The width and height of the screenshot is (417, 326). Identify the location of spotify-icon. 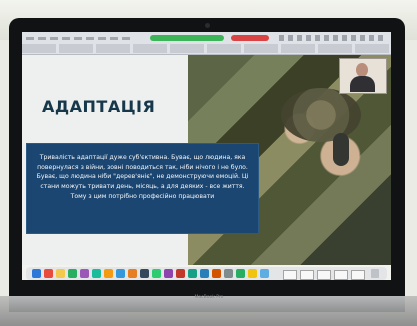
(240, 273).